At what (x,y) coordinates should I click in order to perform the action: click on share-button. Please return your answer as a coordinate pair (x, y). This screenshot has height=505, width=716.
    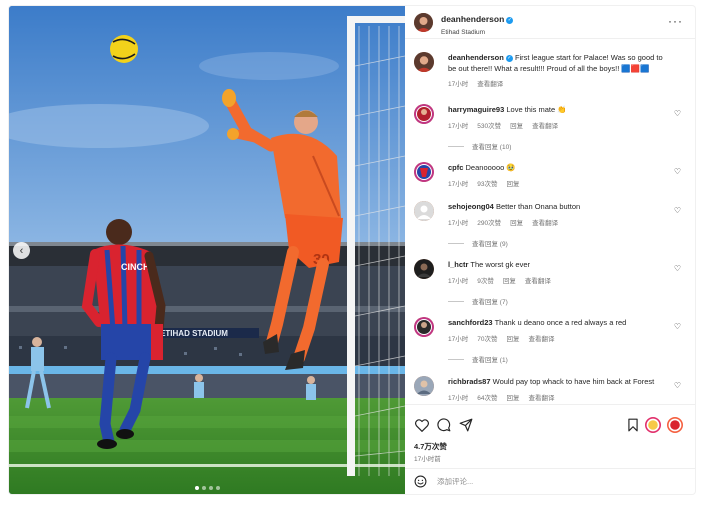
    Looking at the image, I should click on (466, 425).